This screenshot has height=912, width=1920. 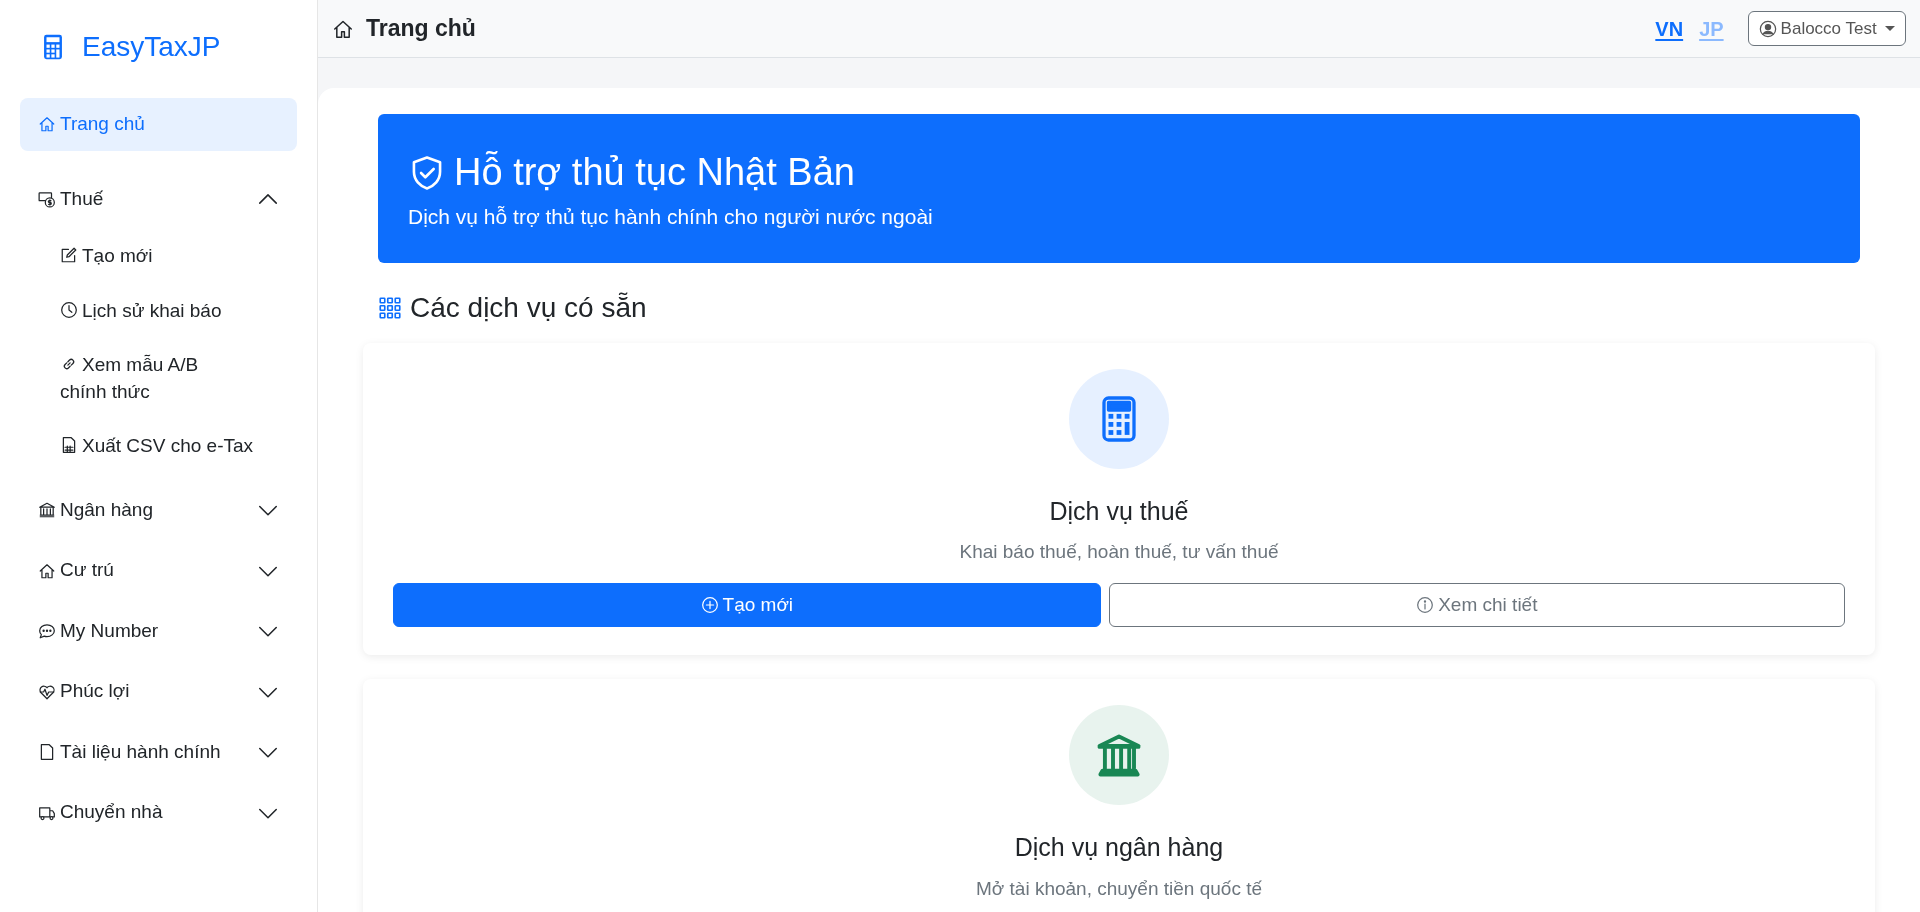 What do you see at coordinates (671, 217) in the screenshot?
I see `banner-subtitle: Dịch vụ hỗ trợ thủ tục hành chính cho người nước ngoài` at bounding box center [671, 217].